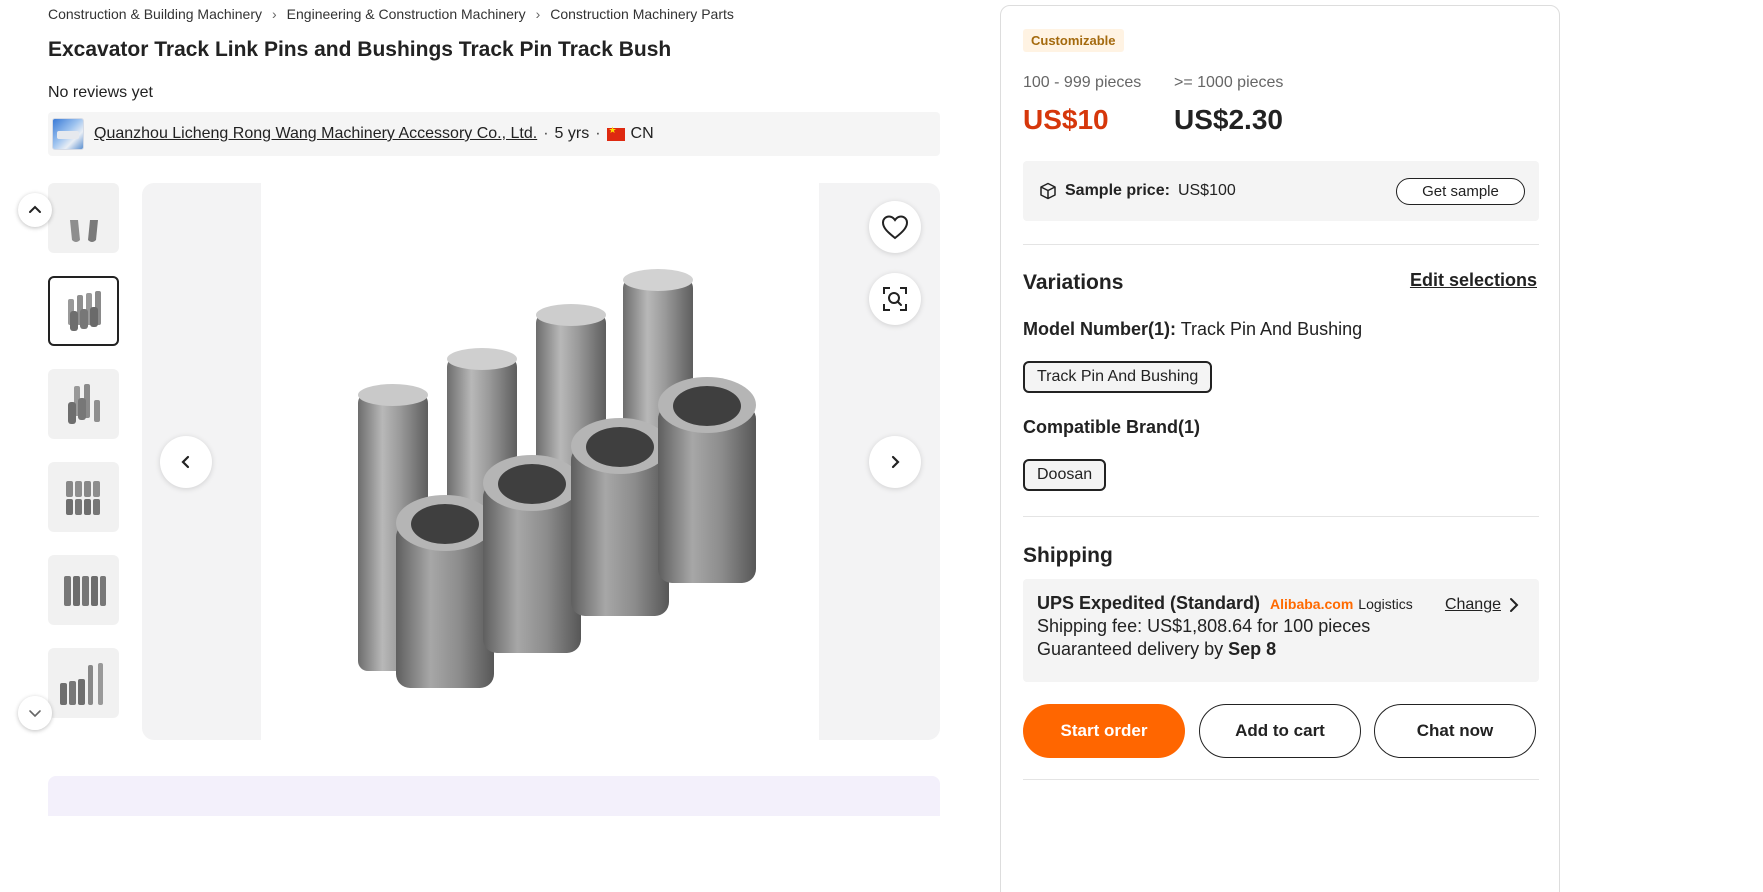 This screenshot has height=892, width=1763. What do you see at coordinates (1104, 731) in the screenshot?
I see `start-order-button: Start order` at bounding box center [1104, 731].